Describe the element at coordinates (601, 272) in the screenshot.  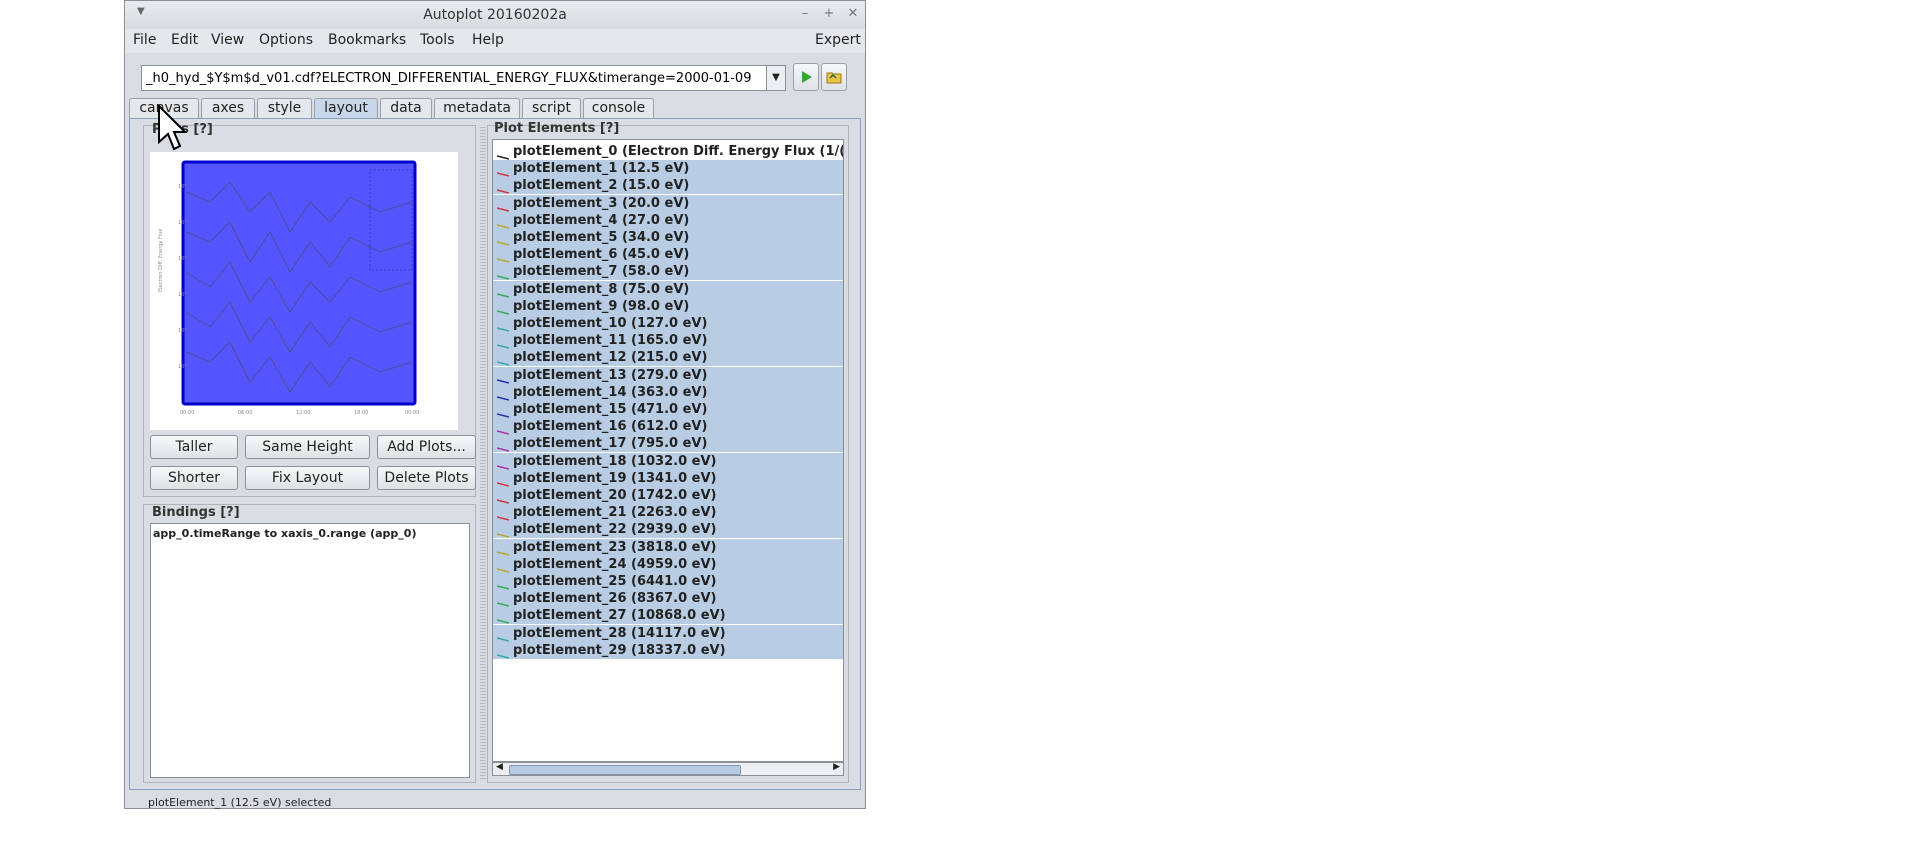
I see `plot-element-label: plotElement_7 (58.0 eV)` at that location.